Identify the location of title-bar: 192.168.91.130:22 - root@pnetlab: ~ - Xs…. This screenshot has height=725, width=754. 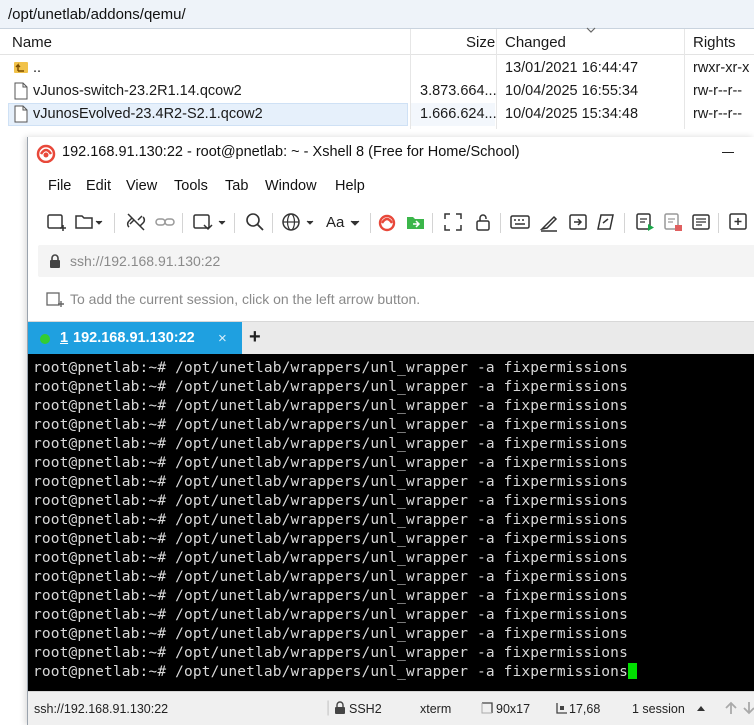
(391, 153).